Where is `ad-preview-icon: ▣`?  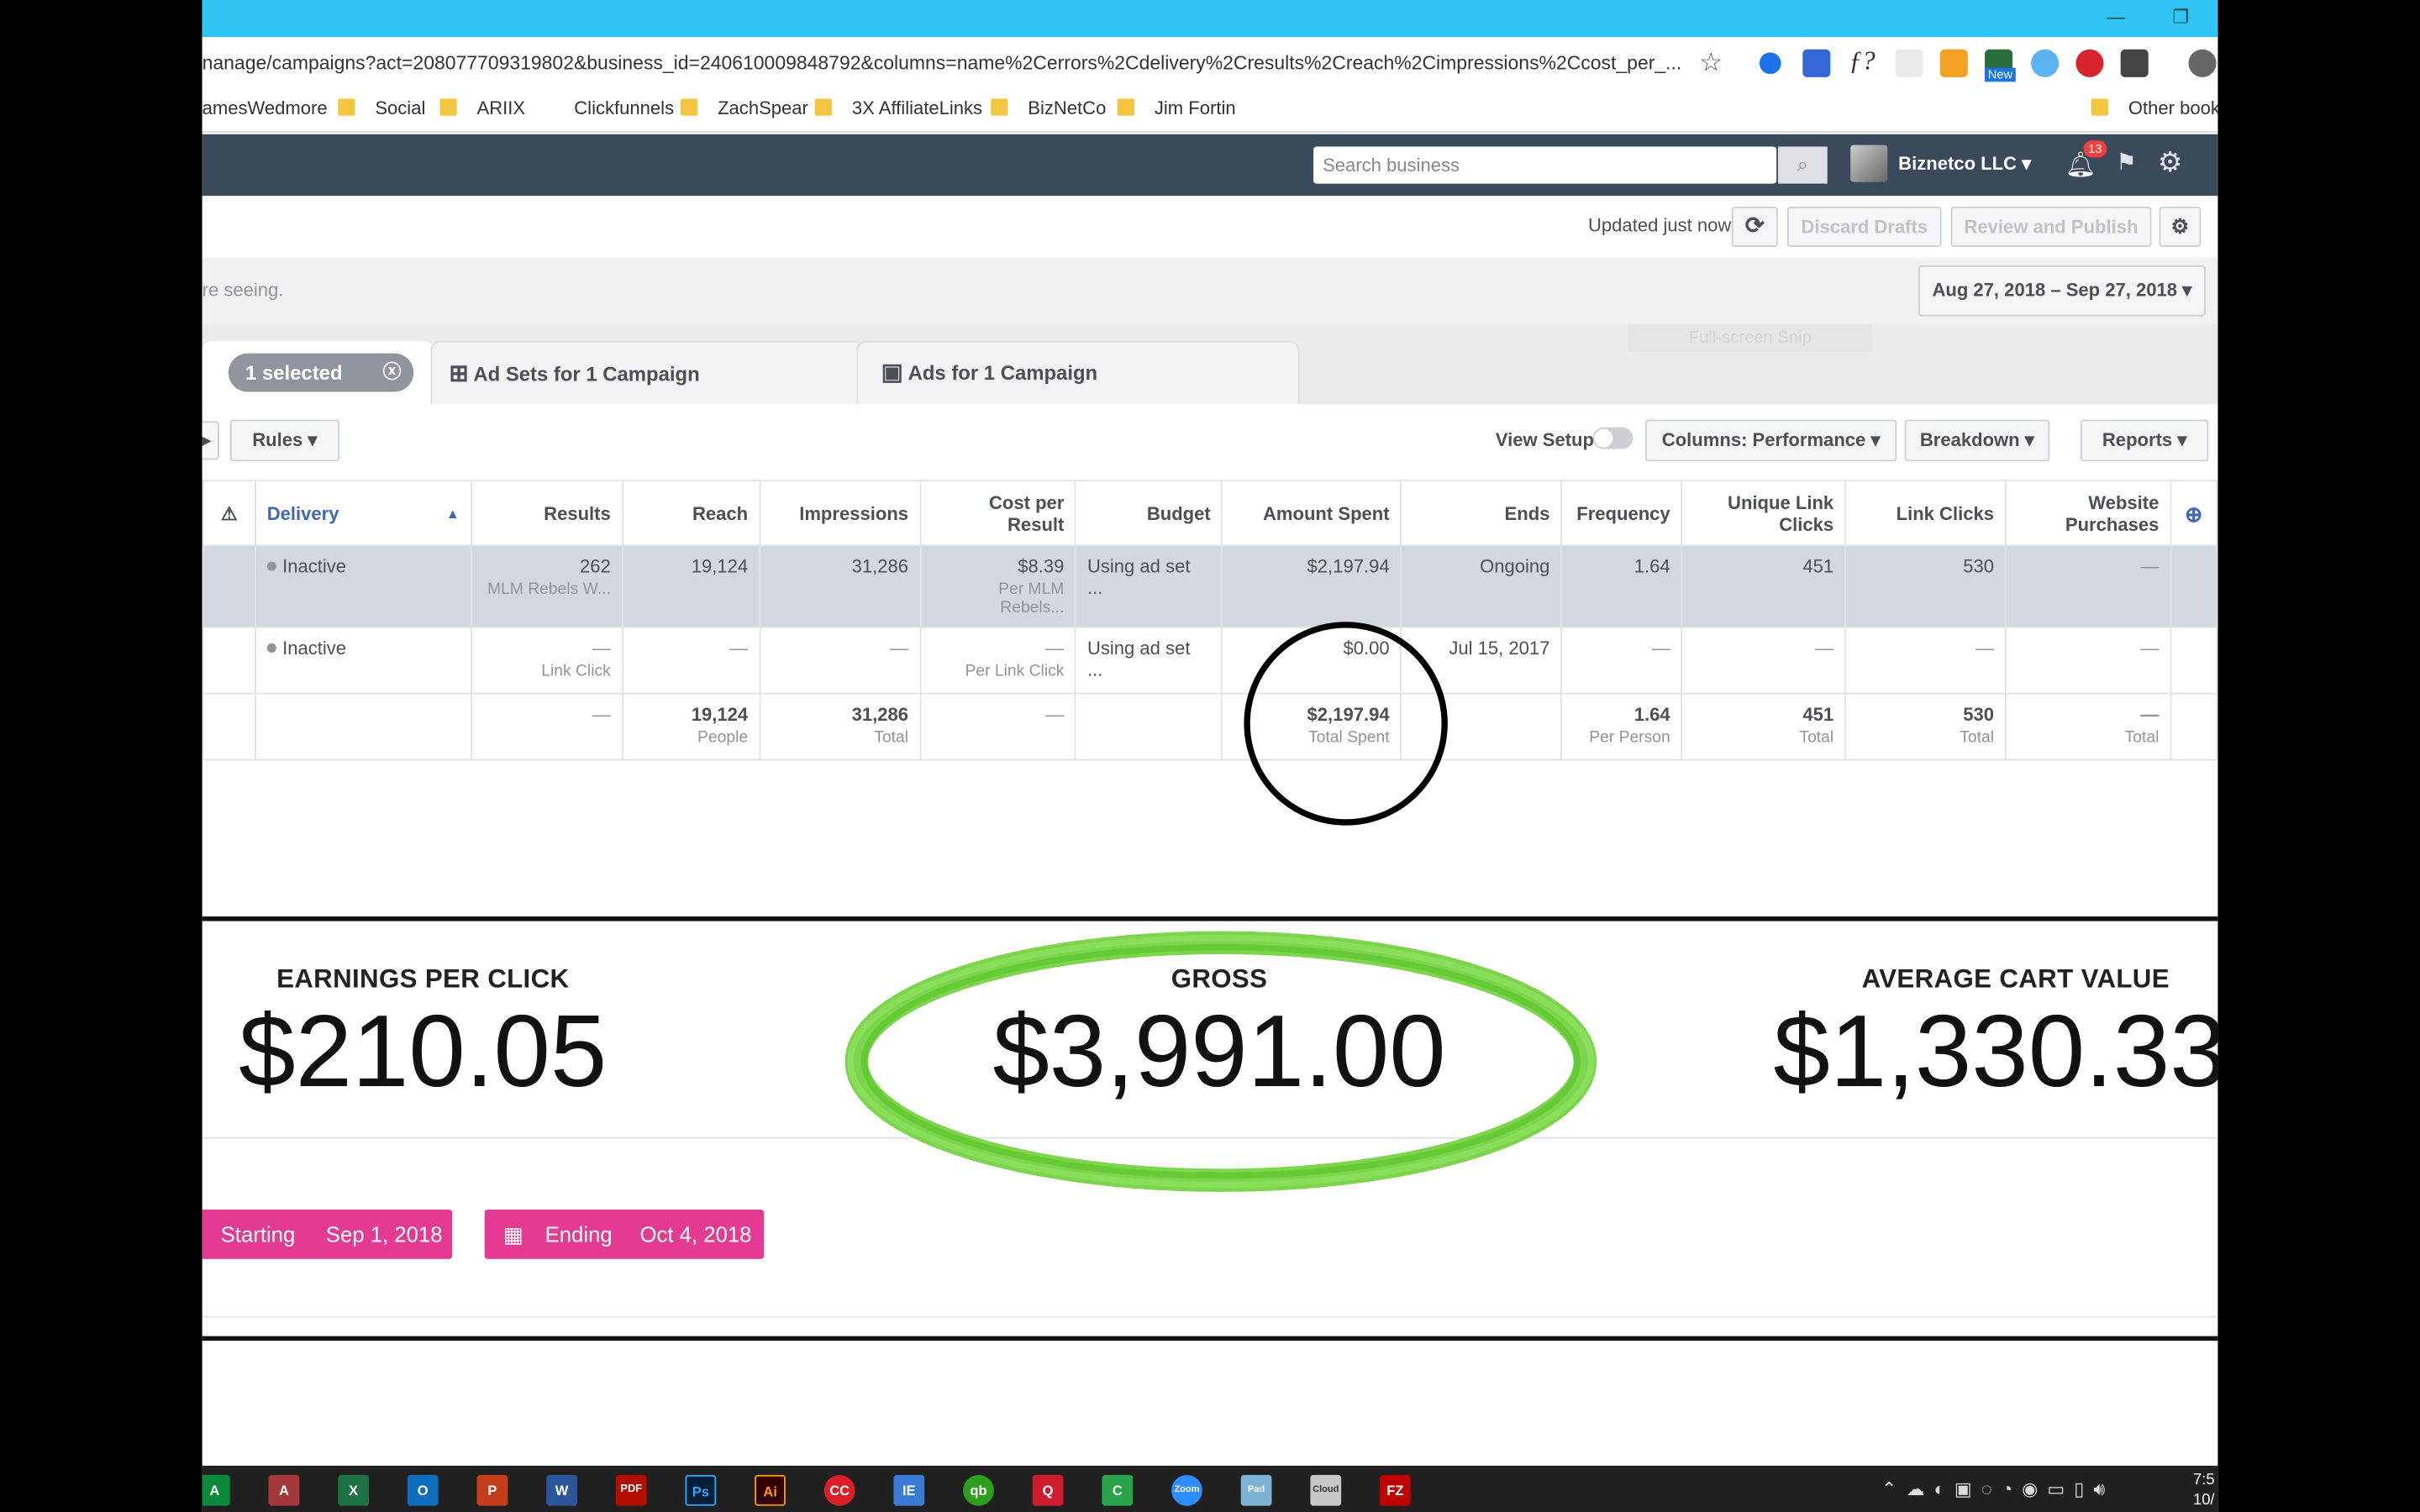 ad-preview-icon: ▣ is located at coordinates (892, 372).